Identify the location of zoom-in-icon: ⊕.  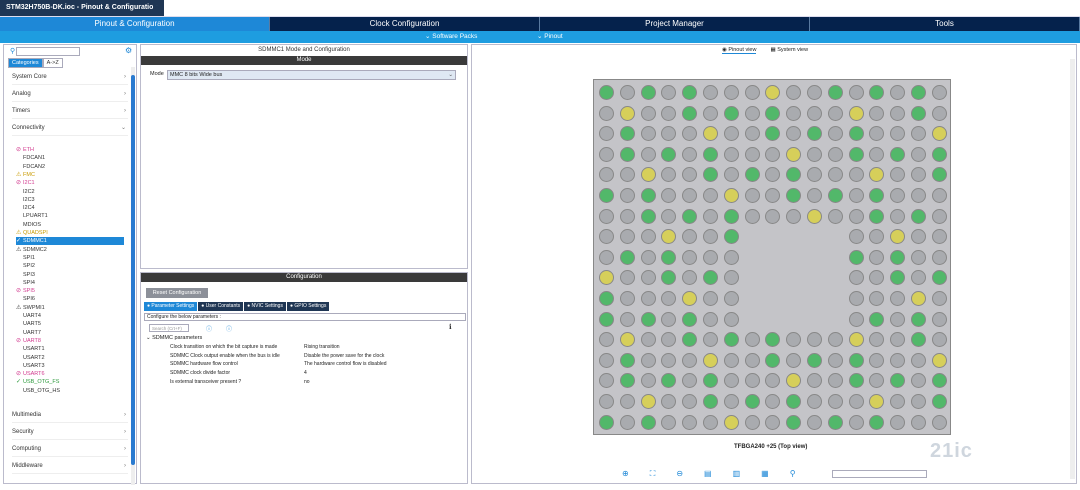
(625, 474).